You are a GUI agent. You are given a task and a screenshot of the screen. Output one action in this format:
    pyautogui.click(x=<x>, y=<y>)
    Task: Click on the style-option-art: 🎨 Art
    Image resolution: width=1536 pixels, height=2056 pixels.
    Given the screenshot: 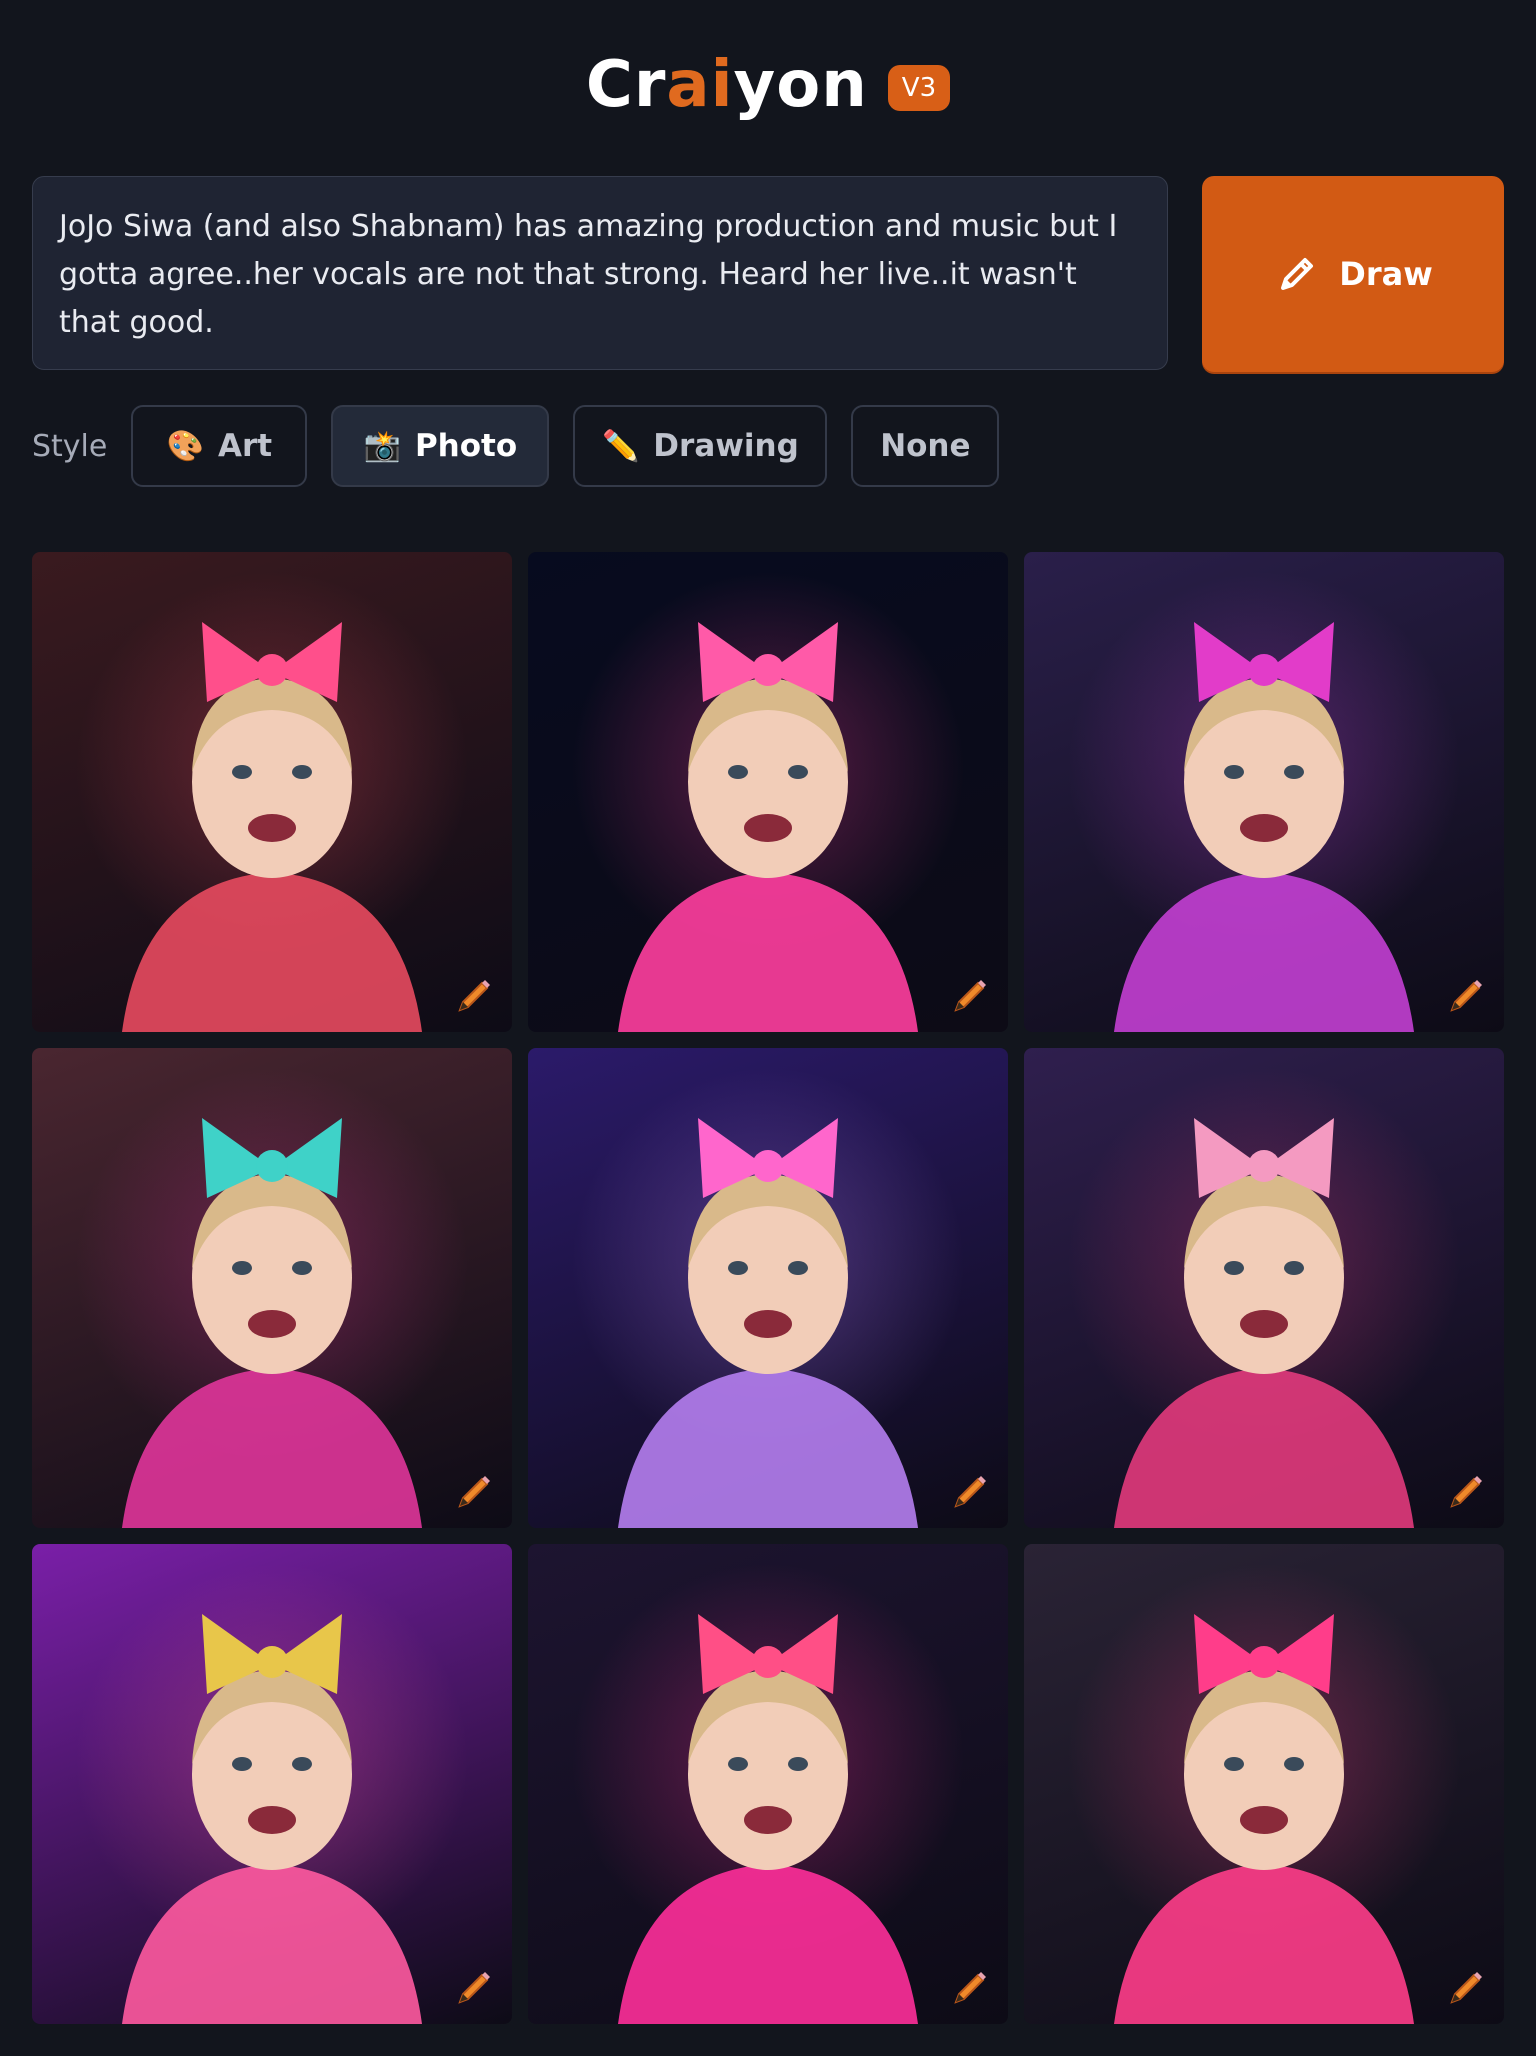 What is the action you would take?
    pyautogui.click(x=219, y=446)
    